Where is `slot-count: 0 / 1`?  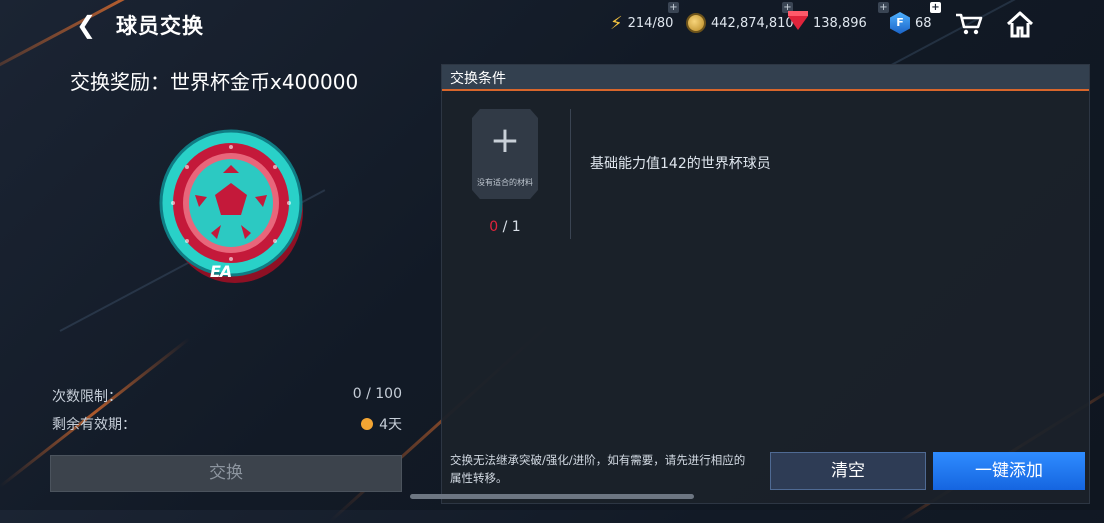 slot-count: 0 / 1 is located at coordinates (505, 227).